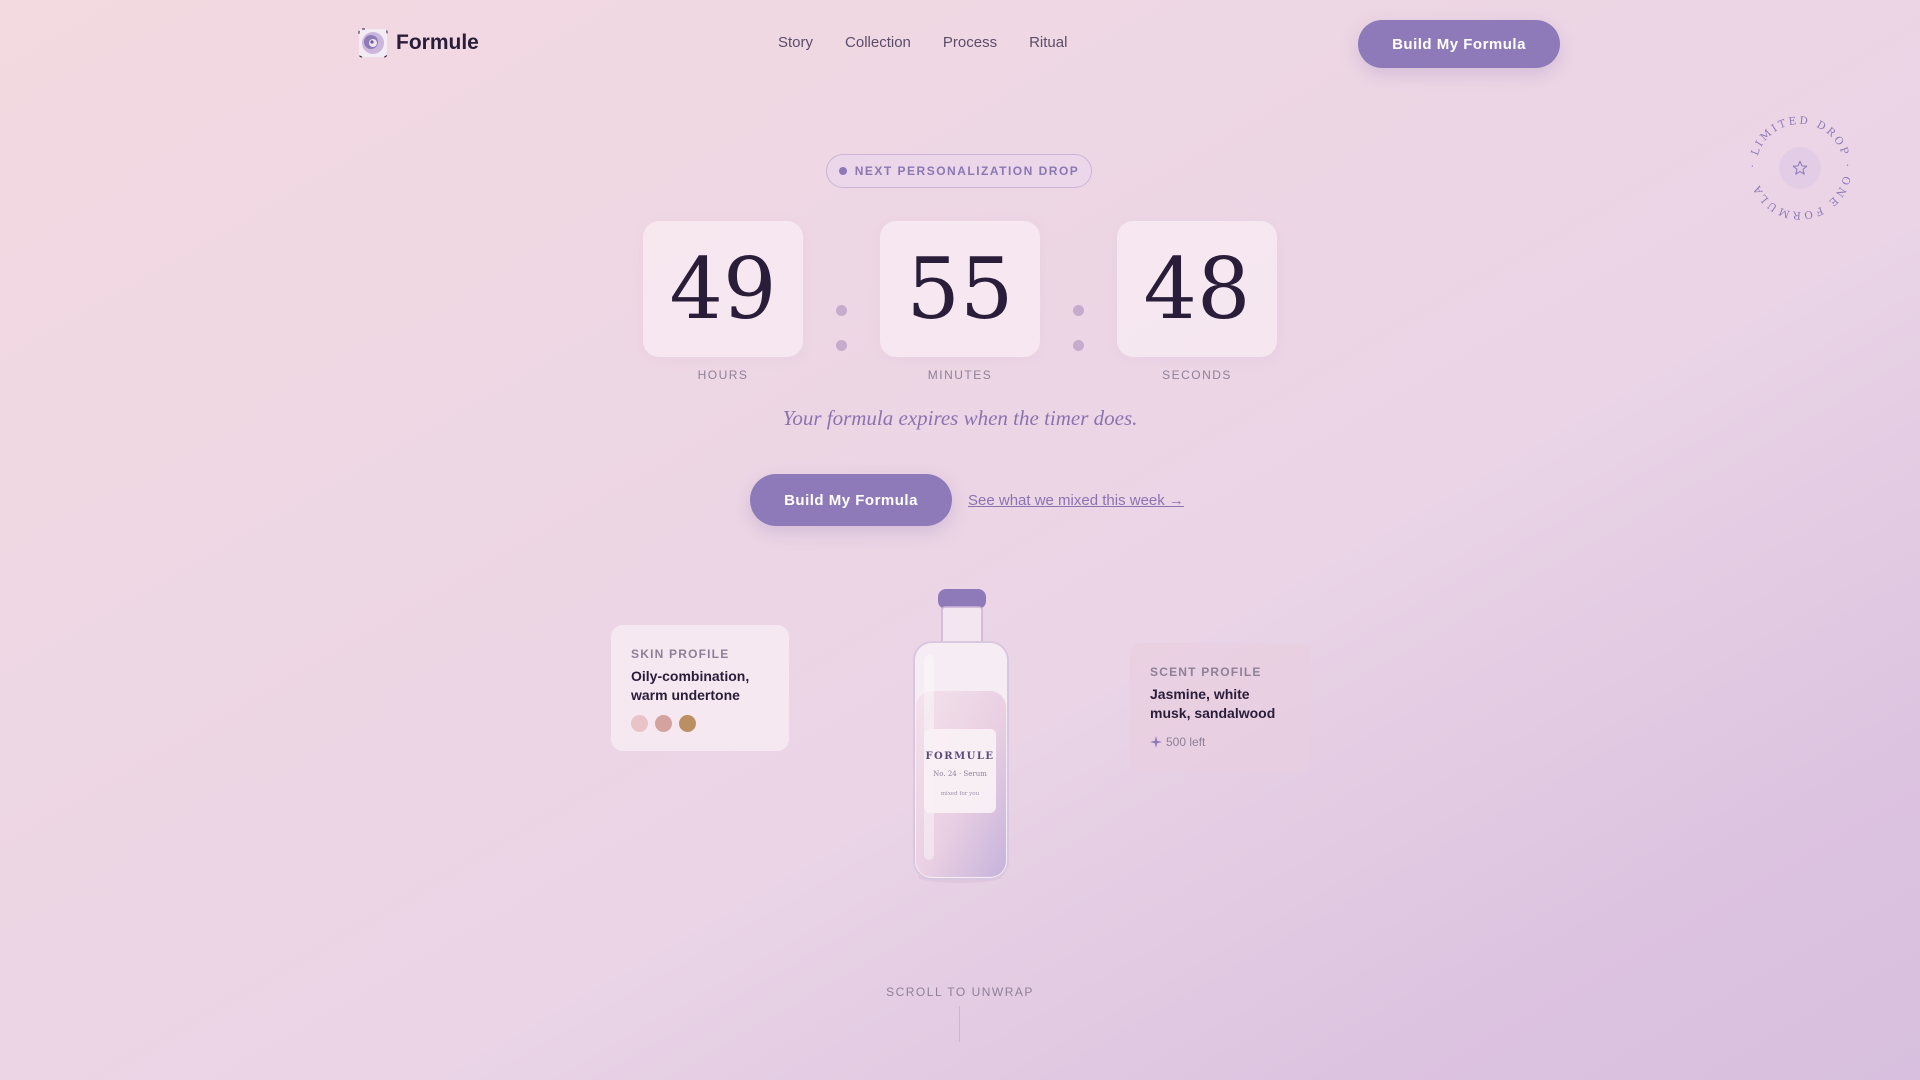 This screenshot has height=1080, width=1920. I want to click on timer-minutes-value: 55, so click(960, 289).